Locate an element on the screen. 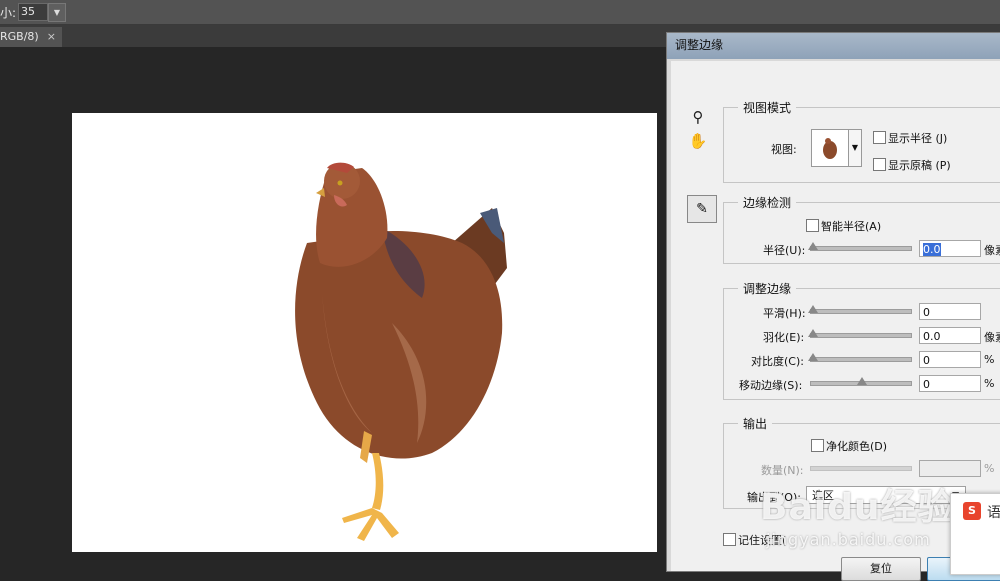 The image size is (1000, 581). feather-input: 0.0 is located at coordinates (950, 335).